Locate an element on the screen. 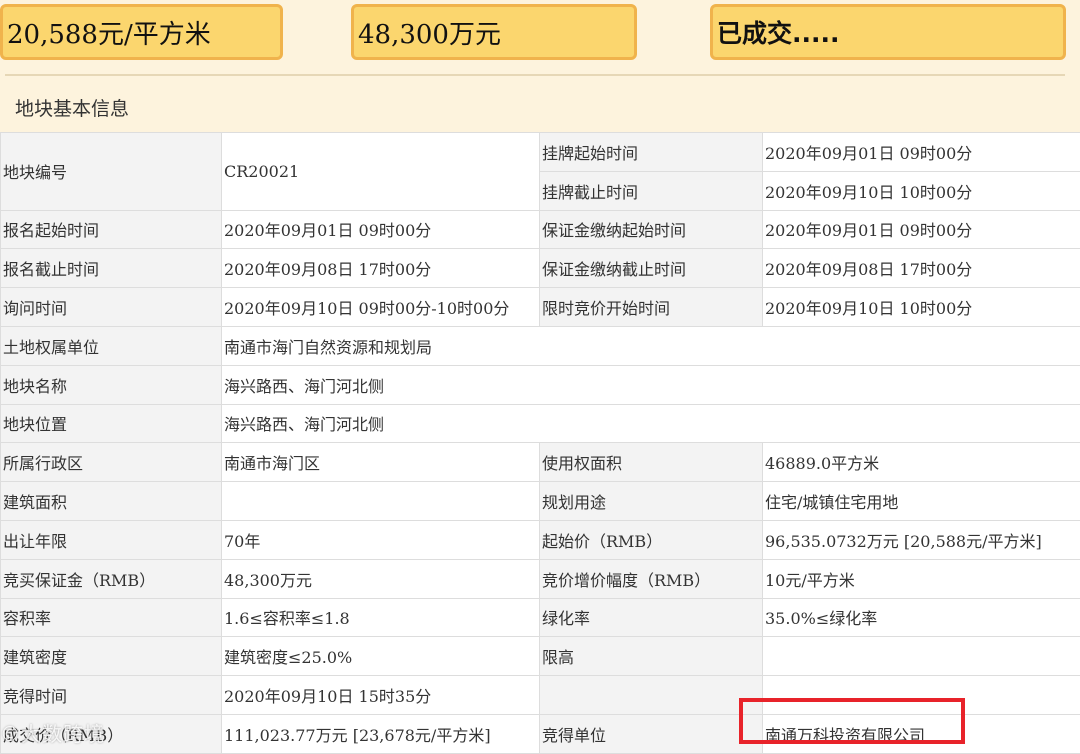 This screenshot has height=754, width=1080. table-row: 容积率 1.6≤容积率≤1.8 绿化率 35.0%≤绿化率 is located at coordinates (540, 617).